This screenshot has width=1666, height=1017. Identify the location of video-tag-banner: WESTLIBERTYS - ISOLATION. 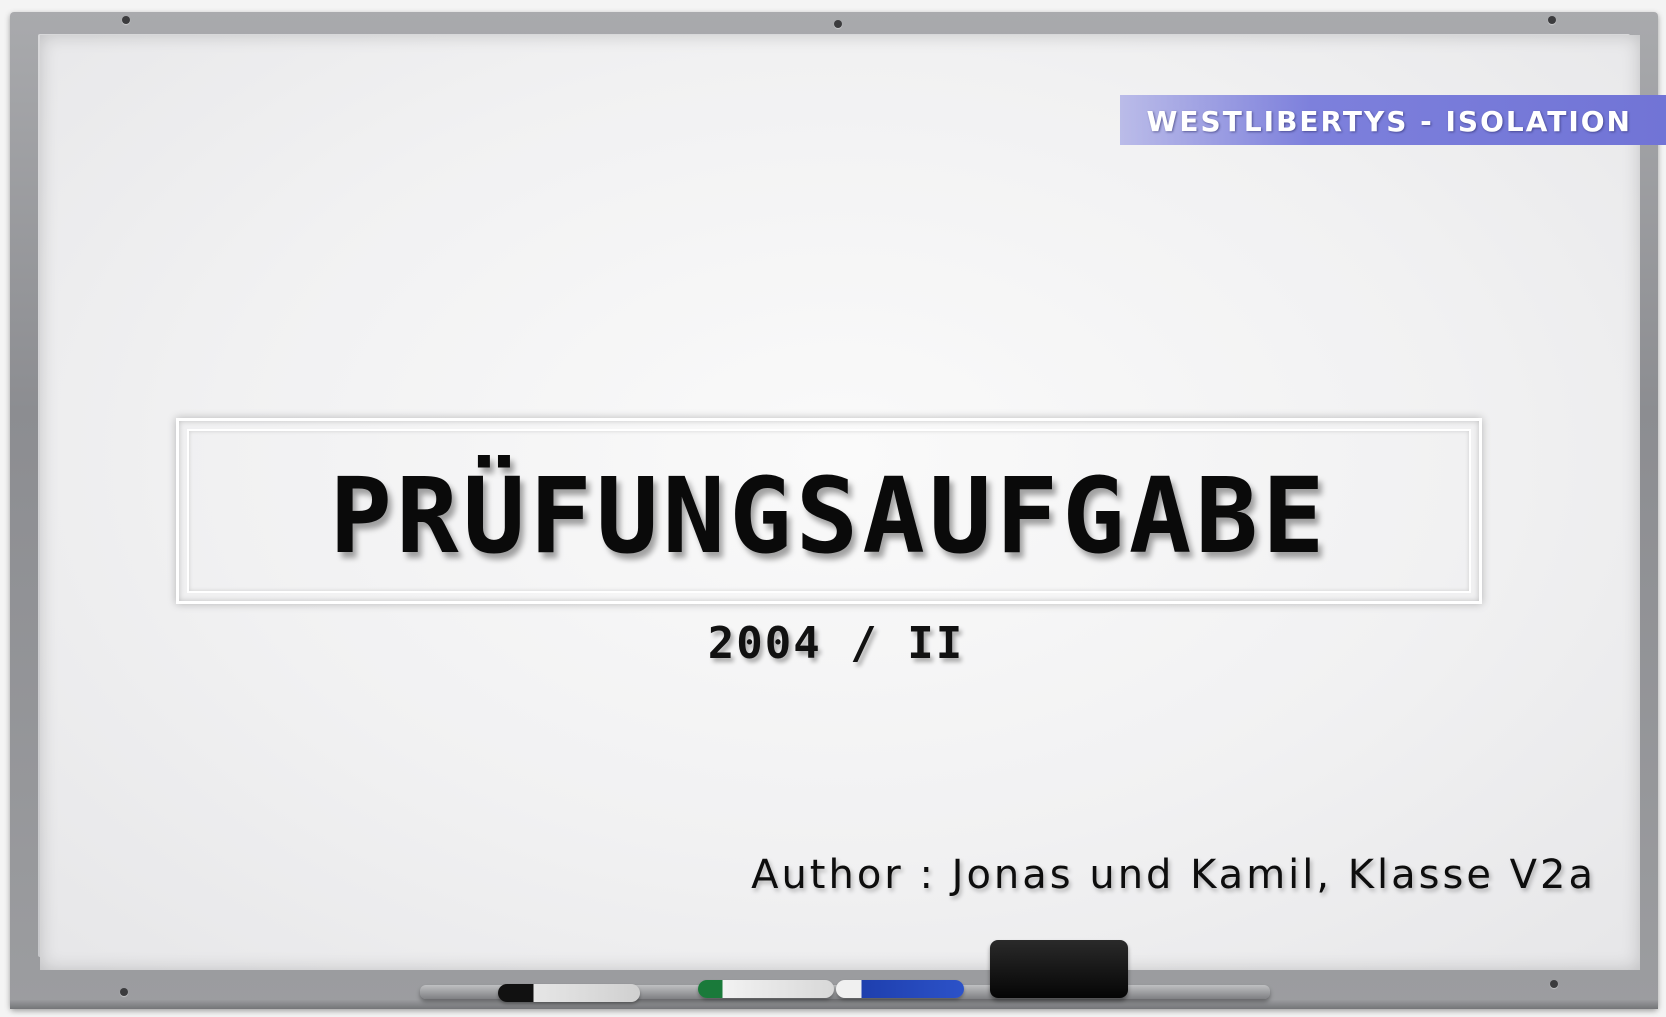
(1393, 120).